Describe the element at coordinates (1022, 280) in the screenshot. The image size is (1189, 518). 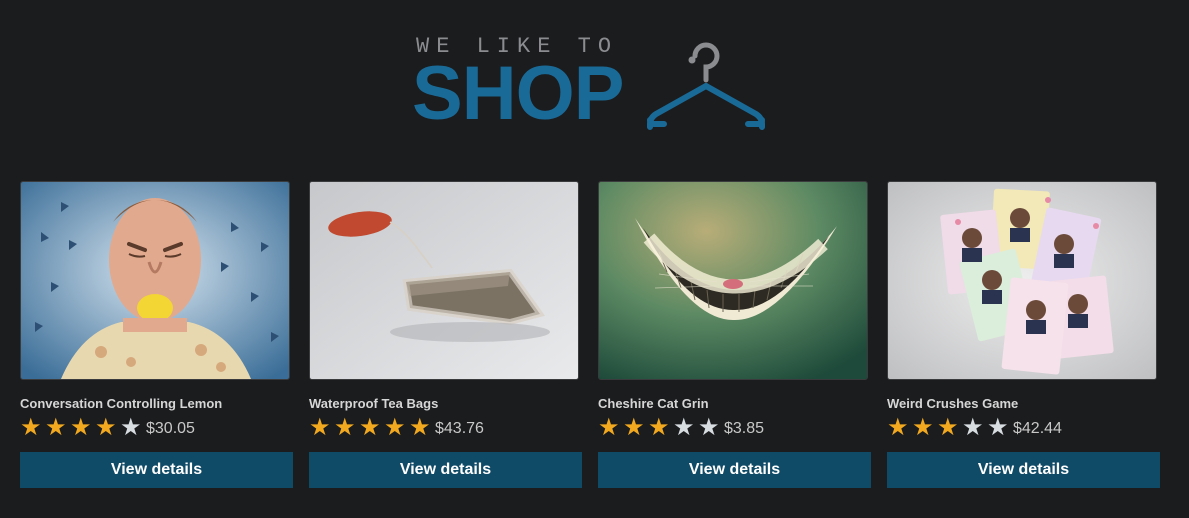
I see `product-image-crushes-game` at that location.